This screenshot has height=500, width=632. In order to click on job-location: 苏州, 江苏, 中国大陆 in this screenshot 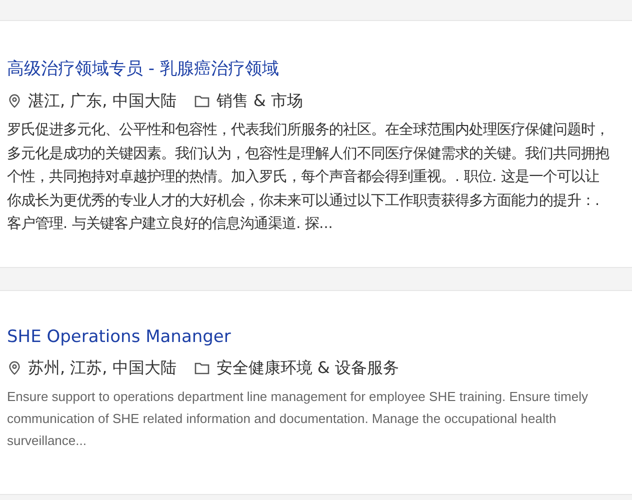, I will do `click(102, 368)`.